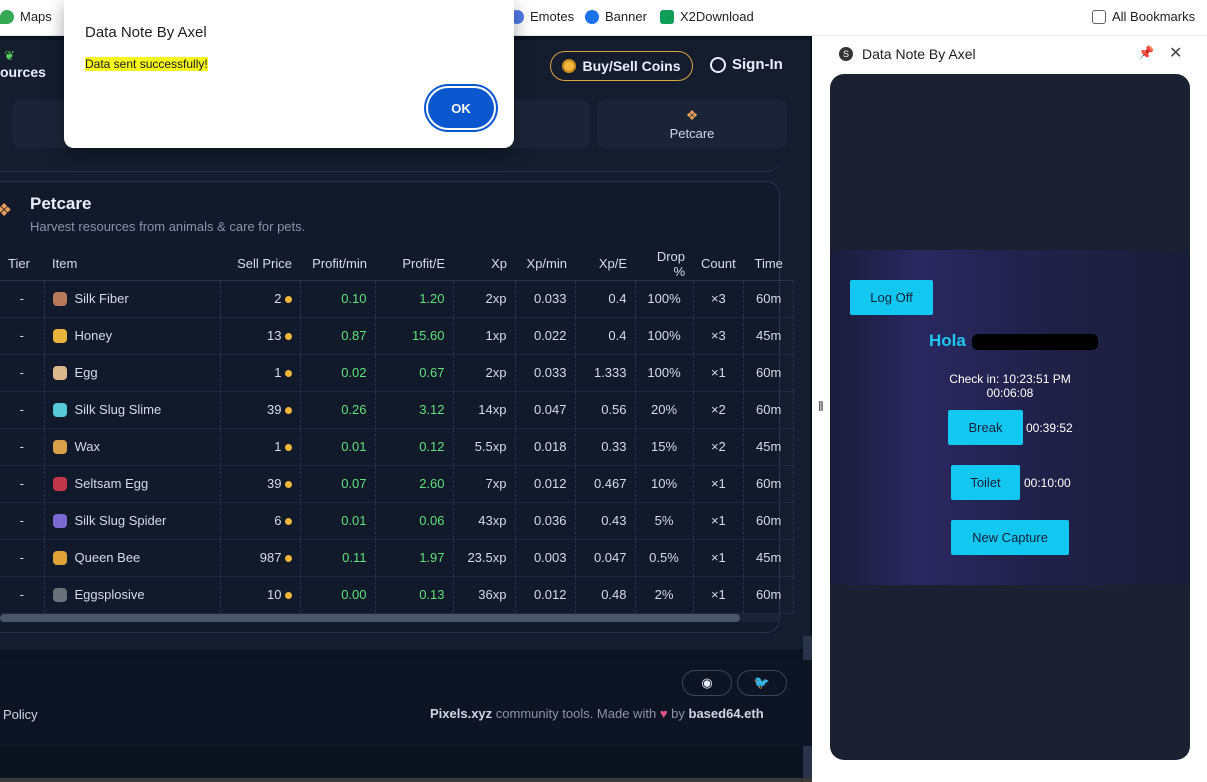 The height and width of the screenshot is (782, 1207). What do you see at coordinates (484, 595) in the screenshot?
I see `cell-xp: 36xp` at bounding box center [484, 595].